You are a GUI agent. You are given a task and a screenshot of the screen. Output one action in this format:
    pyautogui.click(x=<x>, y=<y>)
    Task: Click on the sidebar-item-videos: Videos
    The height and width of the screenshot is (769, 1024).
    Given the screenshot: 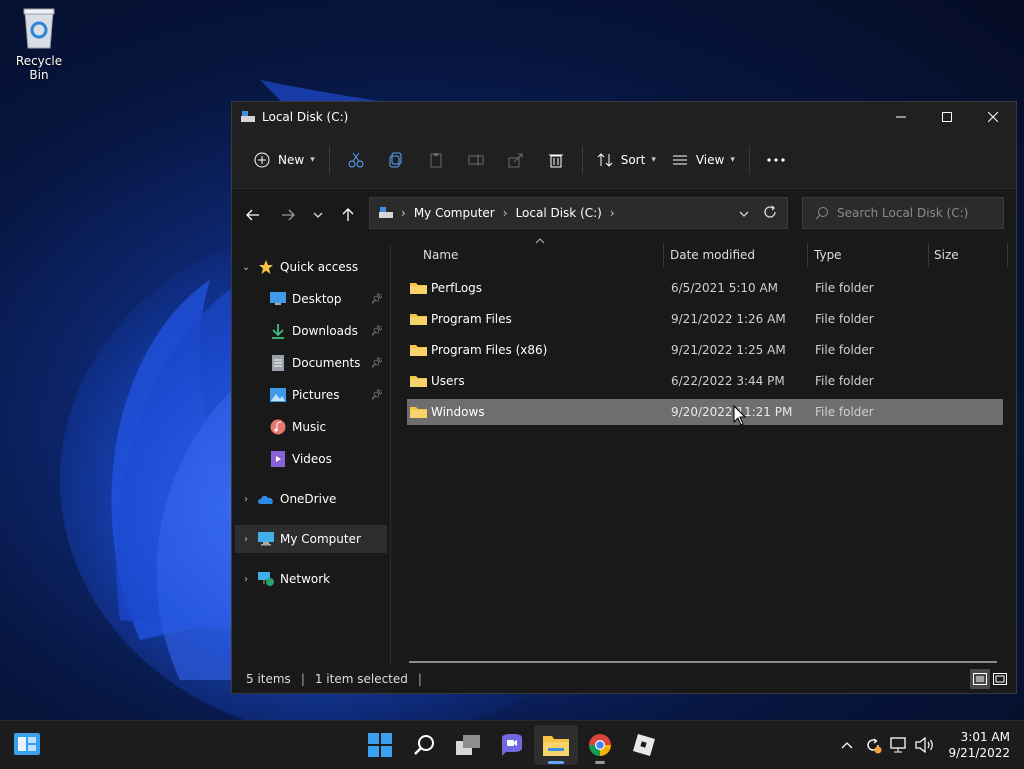 What is the action you would take?
    pyautogui.click(x=311, y=459)
    